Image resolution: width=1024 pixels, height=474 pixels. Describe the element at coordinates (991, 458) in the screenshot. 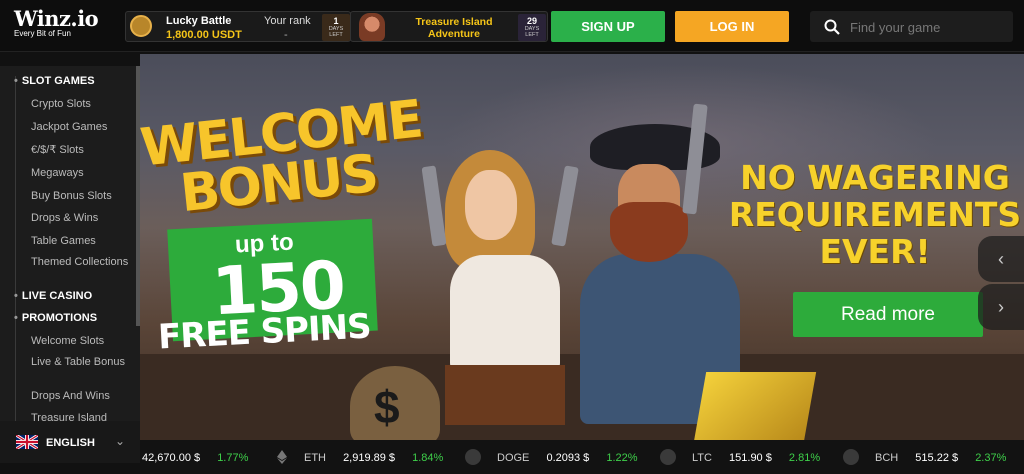

I see `ticker-change: 2.37%` at that location.